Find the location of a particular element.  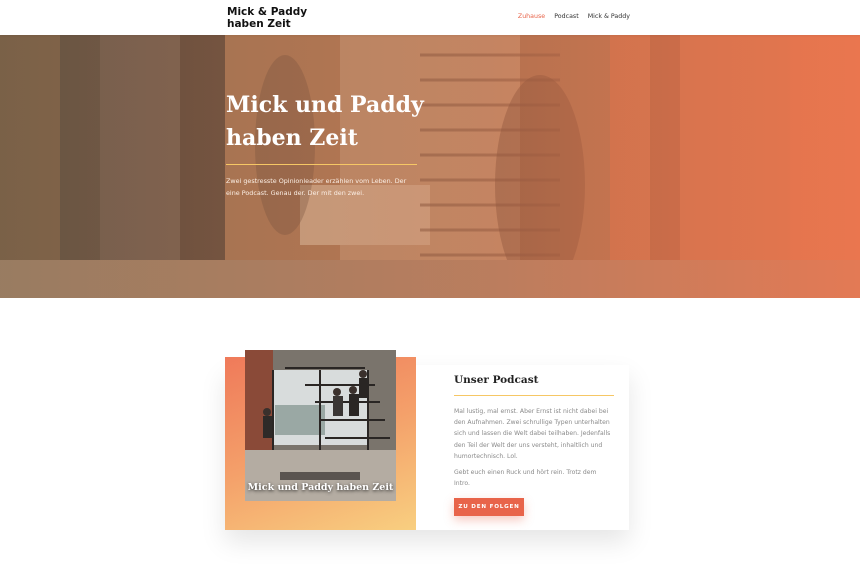

podcast-cover-title: Mick und Paddy haben Zeit is located at coordinates (320, 487).